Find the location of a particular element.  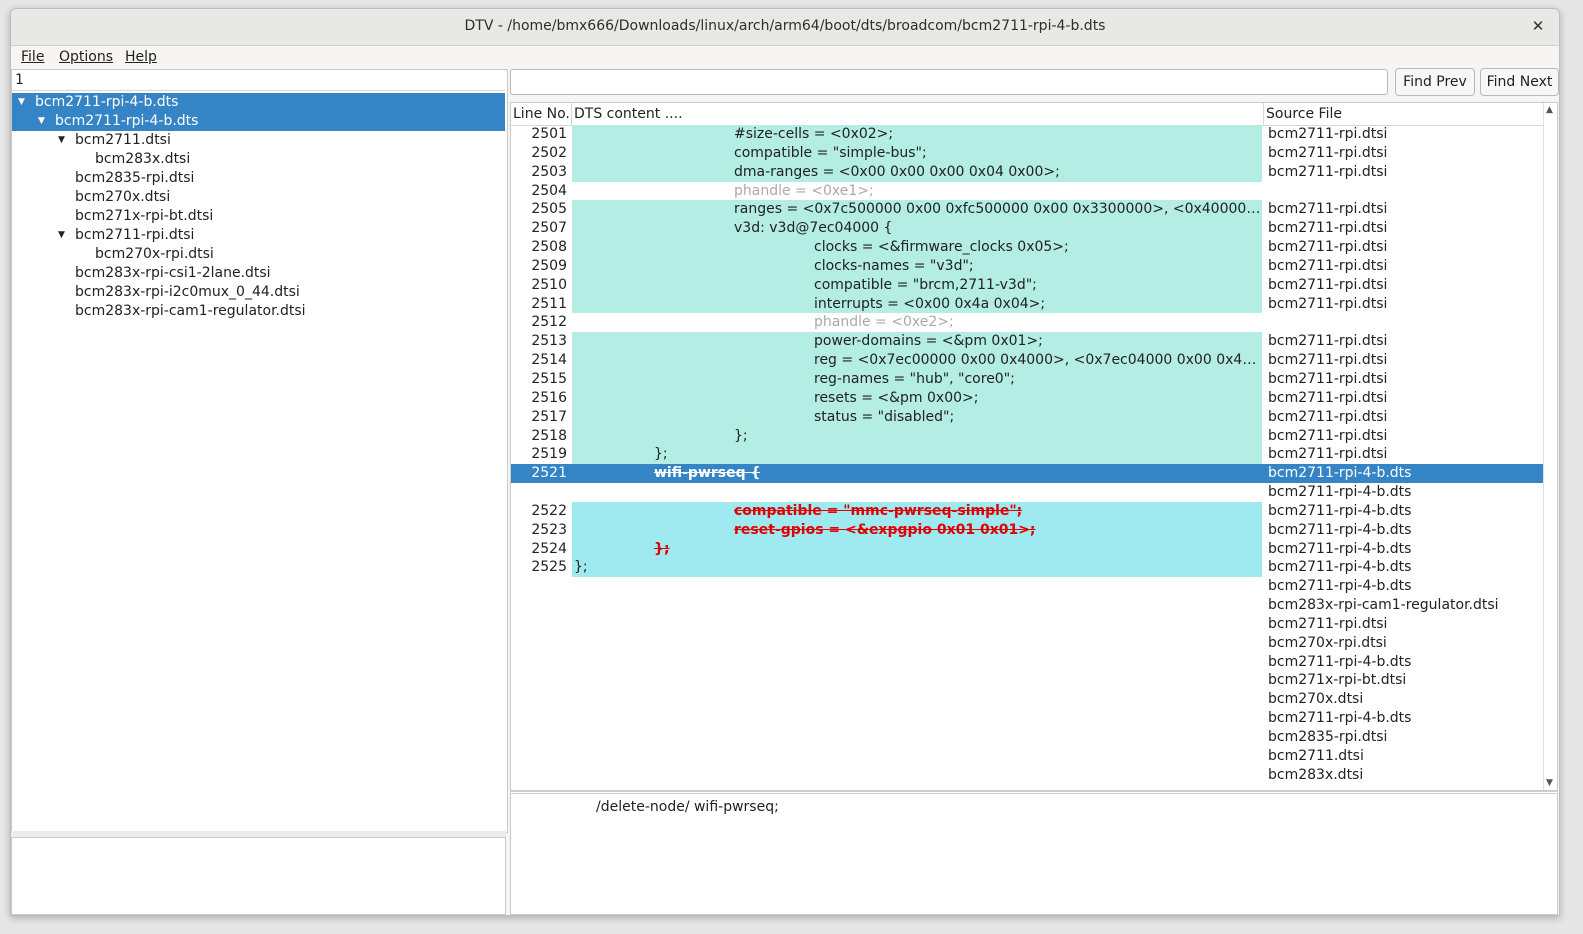

table-row: 2518}; bcm2711-rpi.dtsi is located at coordinates (1027, 436).